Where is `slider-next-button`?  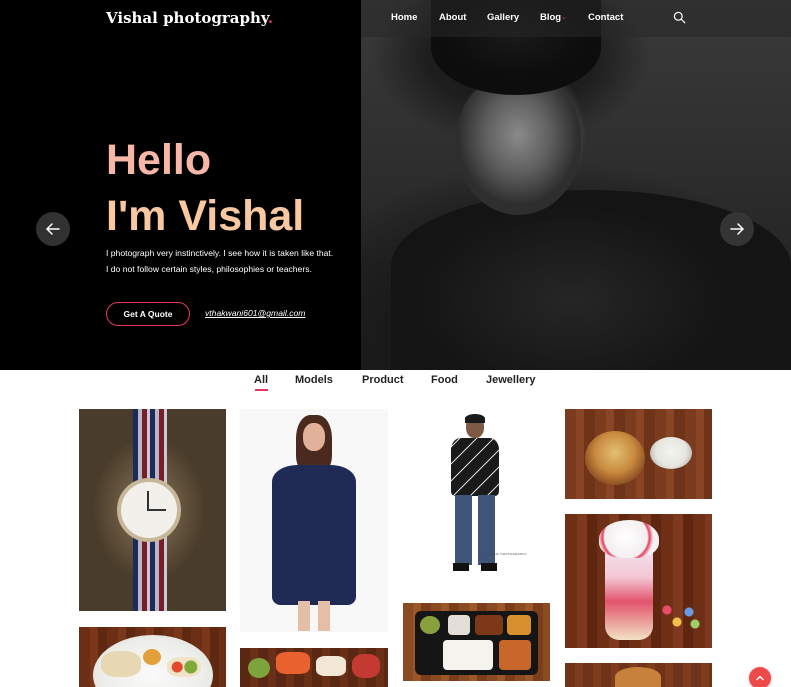
slider-next-button is located at coordinates (737, 229).